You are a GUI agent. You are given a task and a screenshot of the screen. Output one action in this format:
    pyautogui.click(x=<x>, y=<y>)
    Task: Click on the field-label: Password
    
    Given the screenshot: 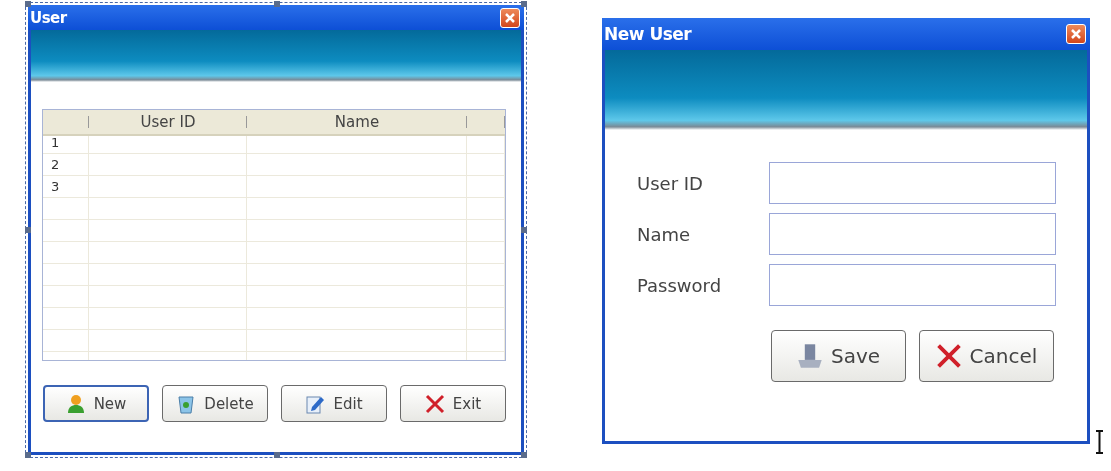 What is the action you would take?
    pyautogui.click(x=680, y=285)
    